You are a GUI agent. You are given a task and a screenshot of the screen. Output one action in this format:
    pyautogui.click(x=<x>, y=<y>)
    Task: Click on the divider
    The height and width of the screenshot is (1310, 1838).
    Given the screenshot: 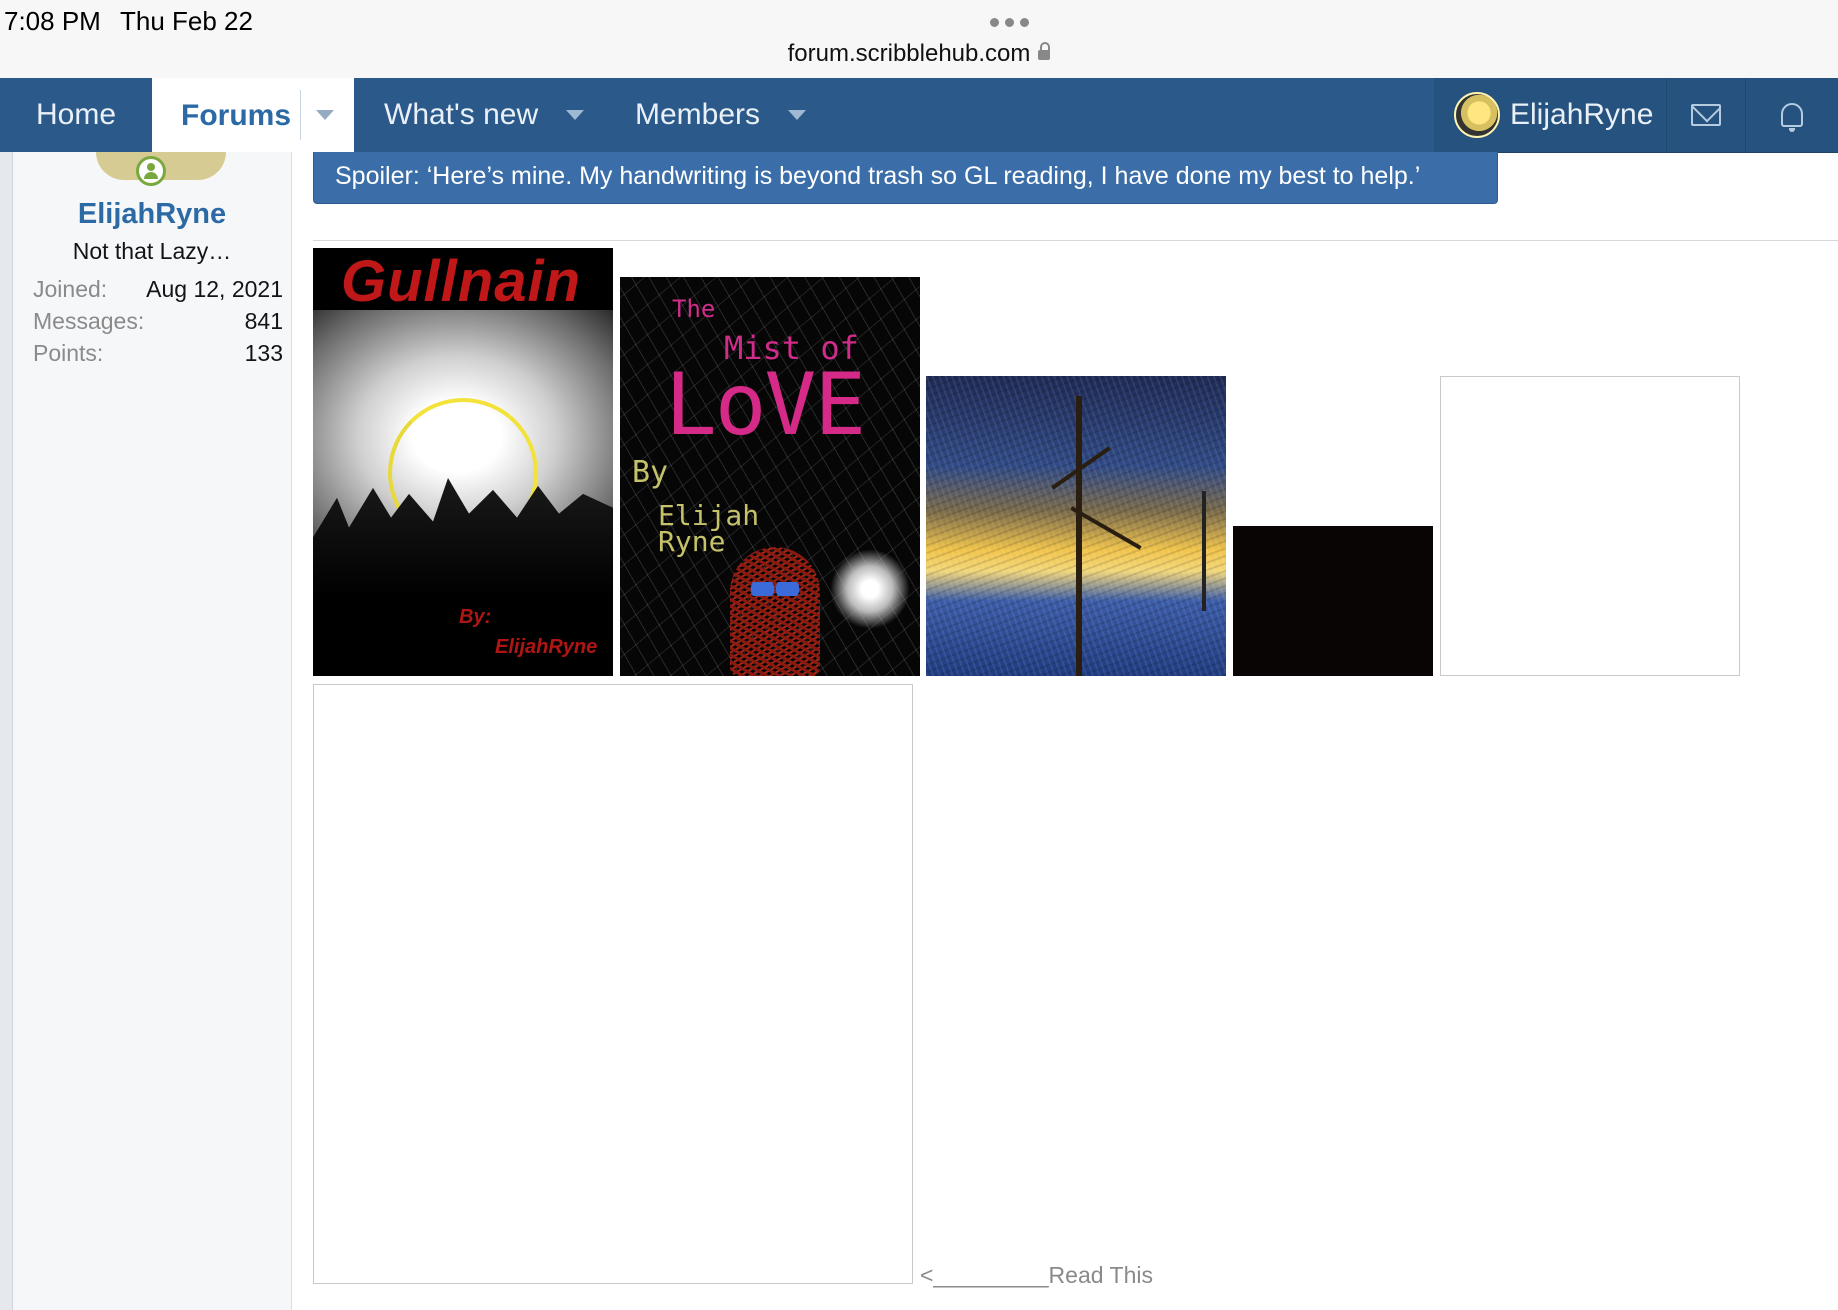 What is the action you would take?
    pyautogui.click(x=1075, y=240)
    